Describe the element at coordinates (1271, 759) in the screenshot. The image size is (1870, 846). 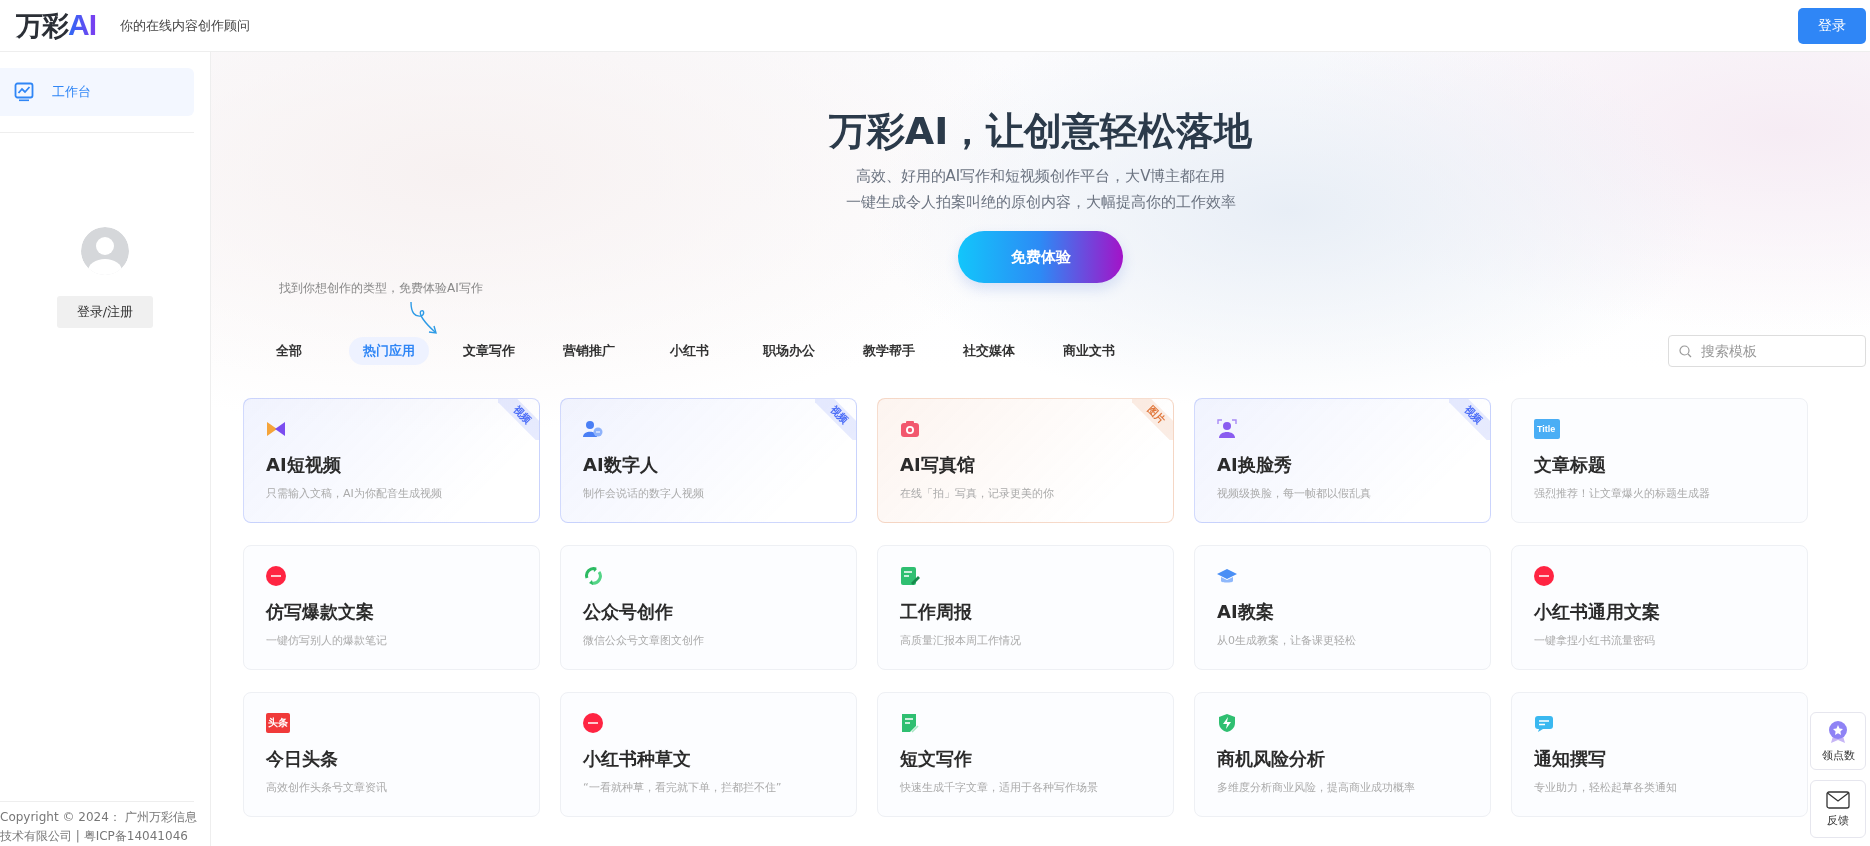
I see `card-title: 商机风险分析` at that location.